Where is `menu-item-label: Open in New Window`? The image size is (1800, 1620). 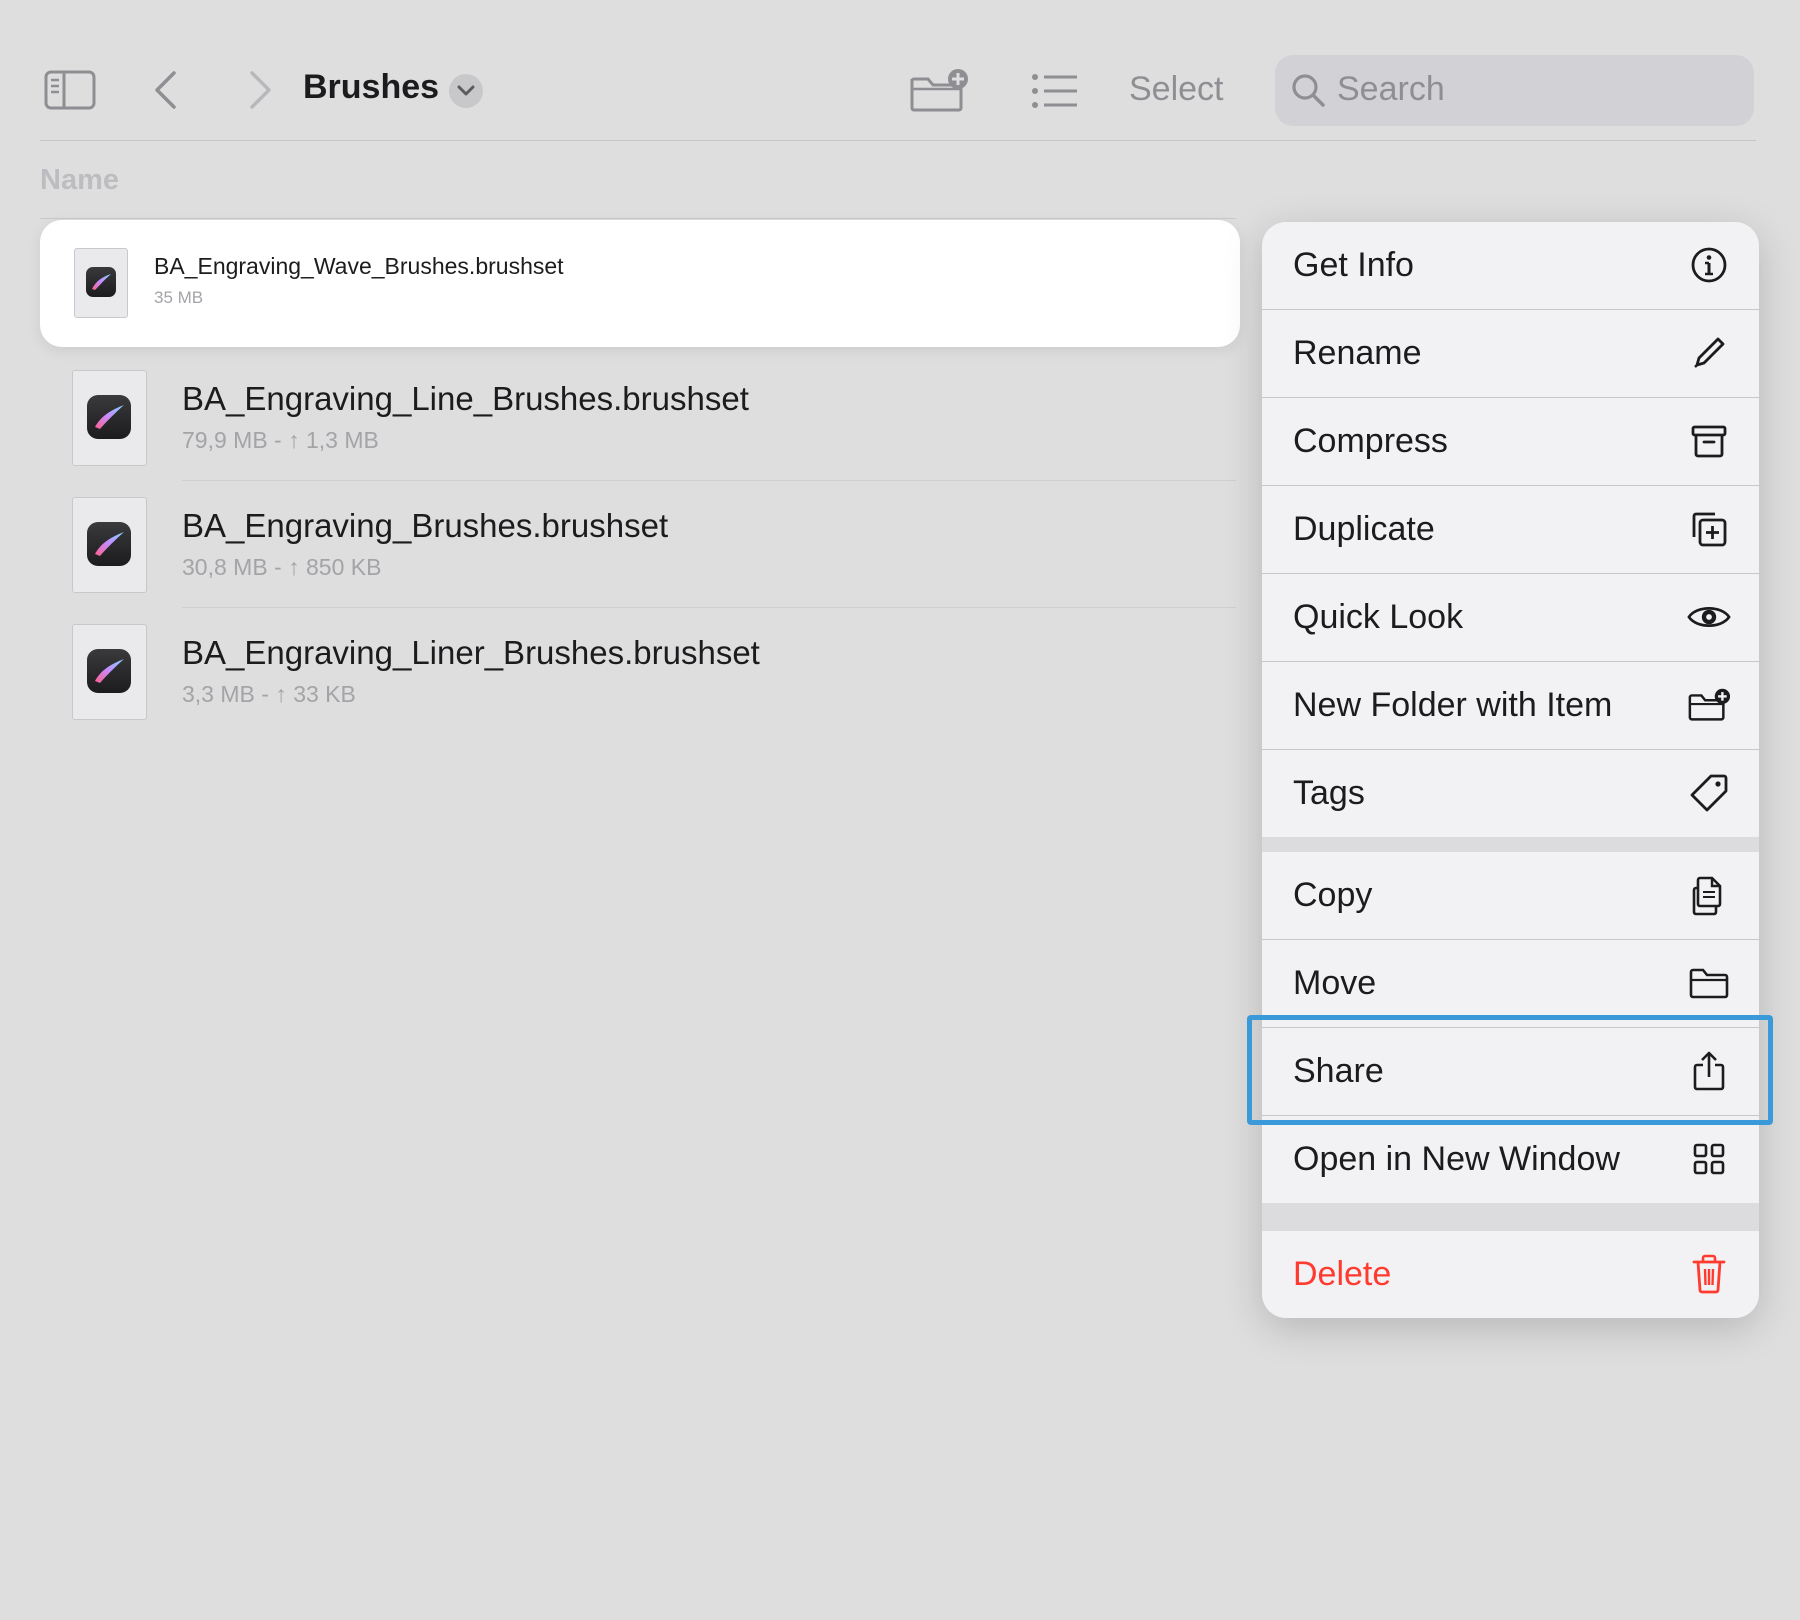 menu-item-label: Open in New Window is located at coordinates (1456, 1159).